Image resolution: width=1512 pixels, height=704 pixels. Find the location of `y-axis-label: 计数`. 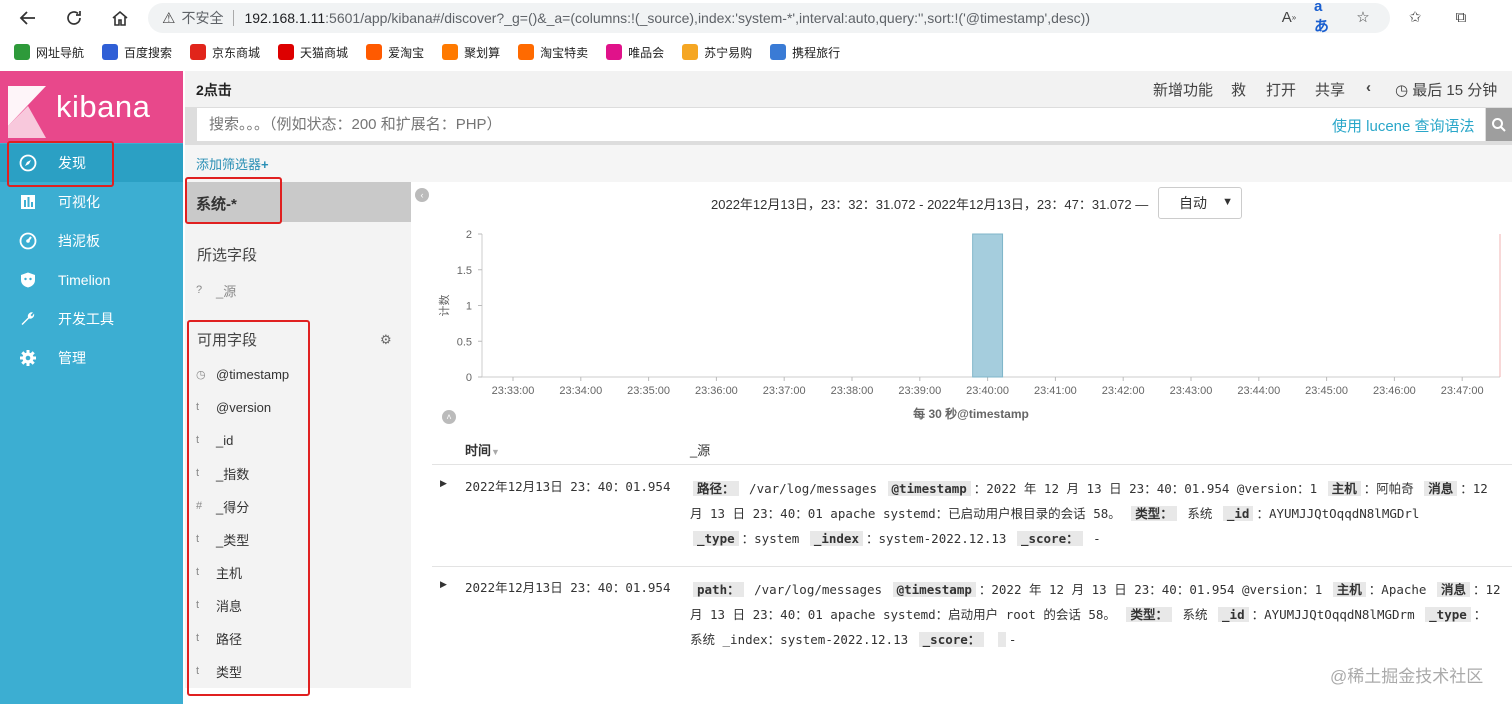

y-axis-label: 计数 is located at coordinates (444, 306).